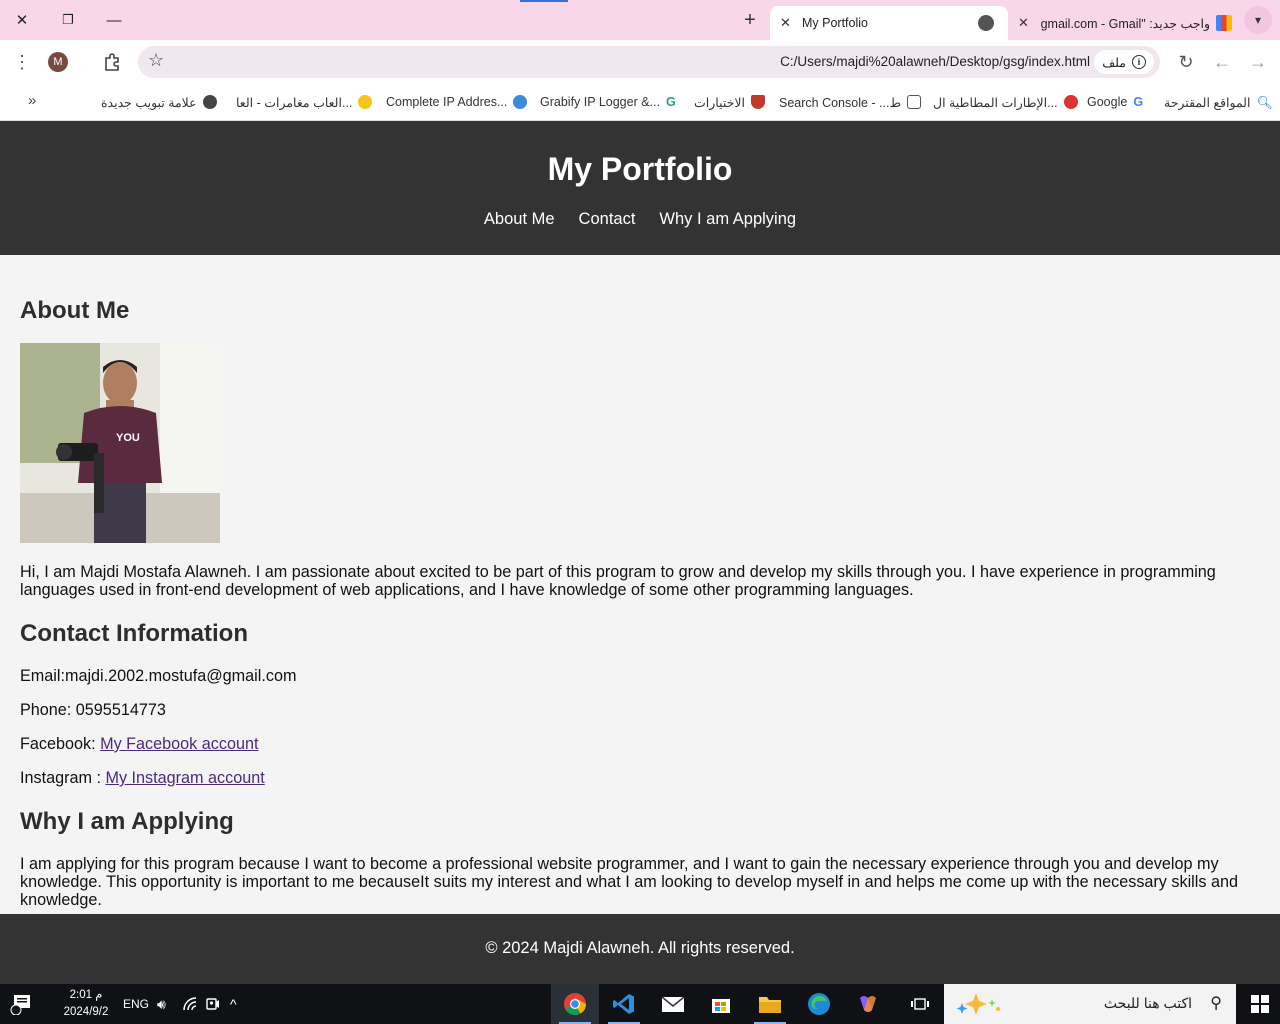 This screenshot has width=1280, height=1024. What do you see at coordinates (1186, 62) in the screenshot?
I see `reload-icon: ↻` at bounding box center [1186, 62].